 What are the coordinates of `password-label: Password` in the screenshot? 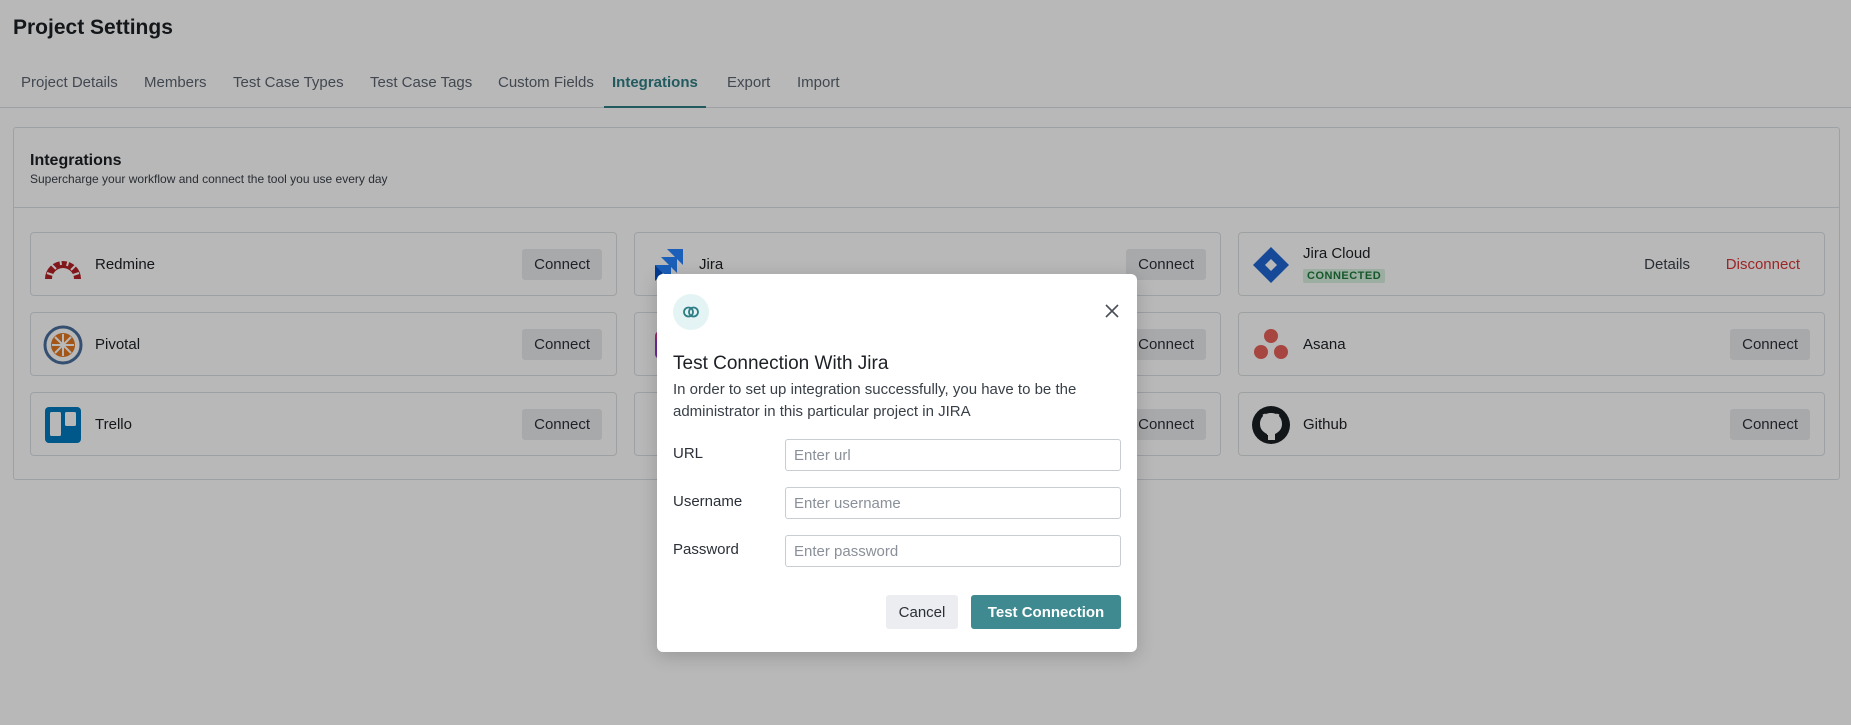 It's located at (706, 549).